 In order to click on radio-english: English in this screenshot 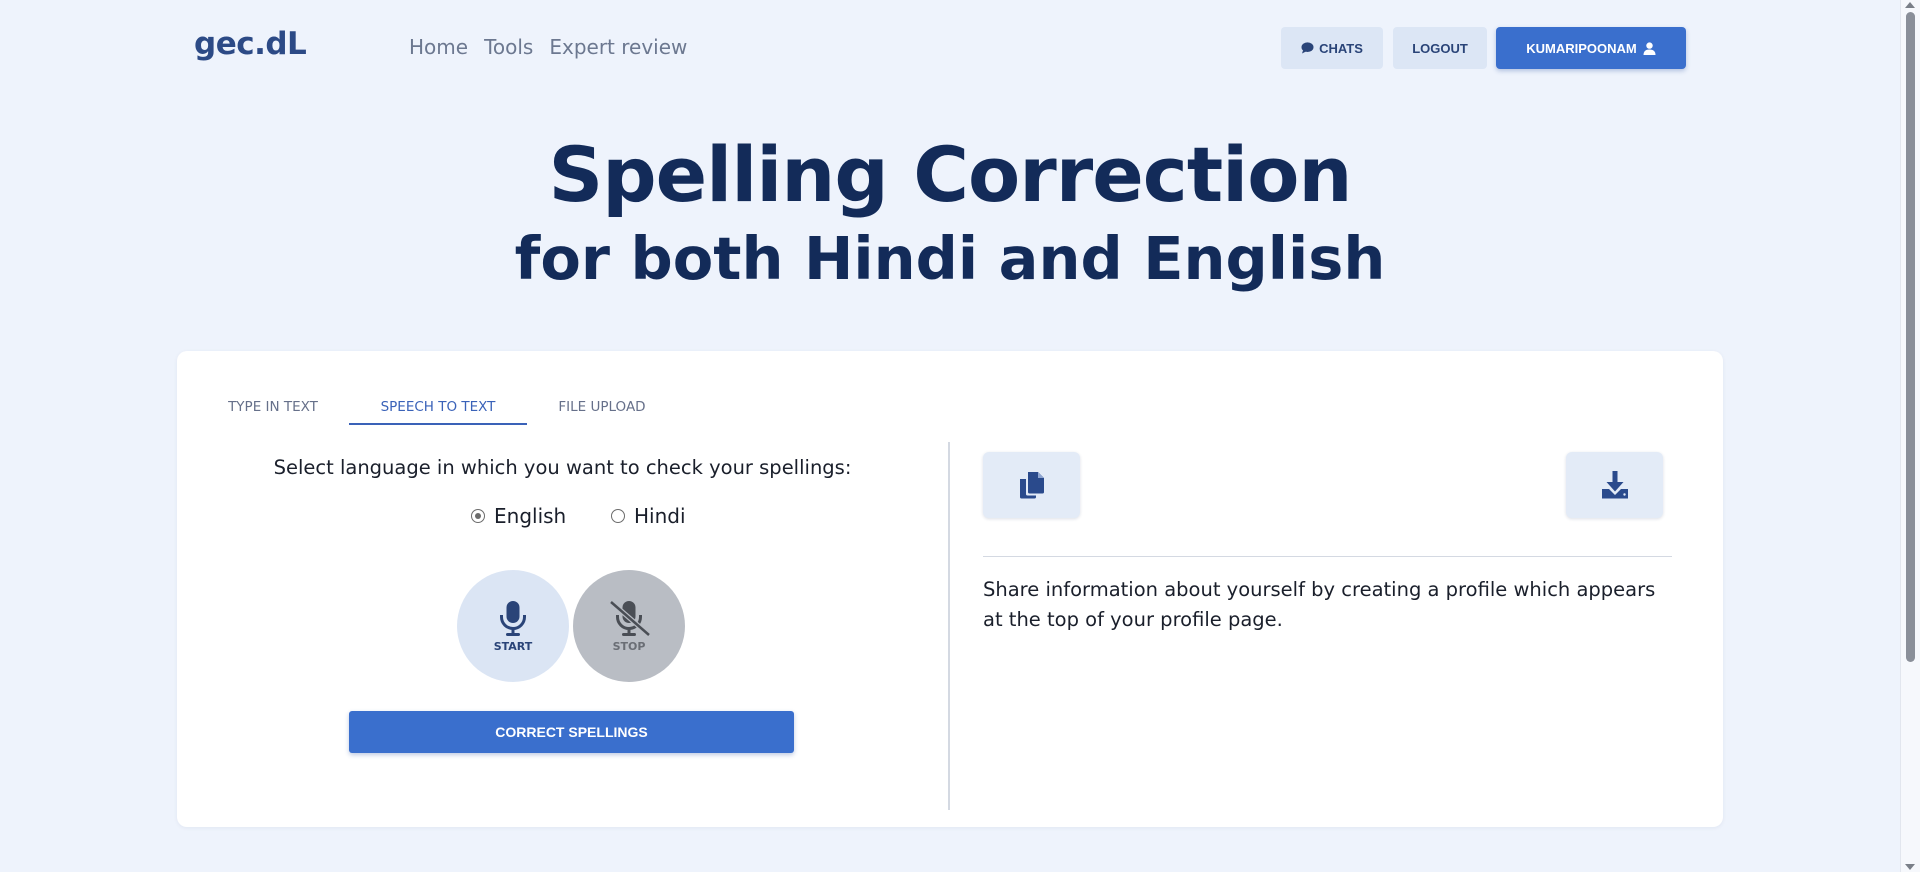, I will do `click(518, 516)`.